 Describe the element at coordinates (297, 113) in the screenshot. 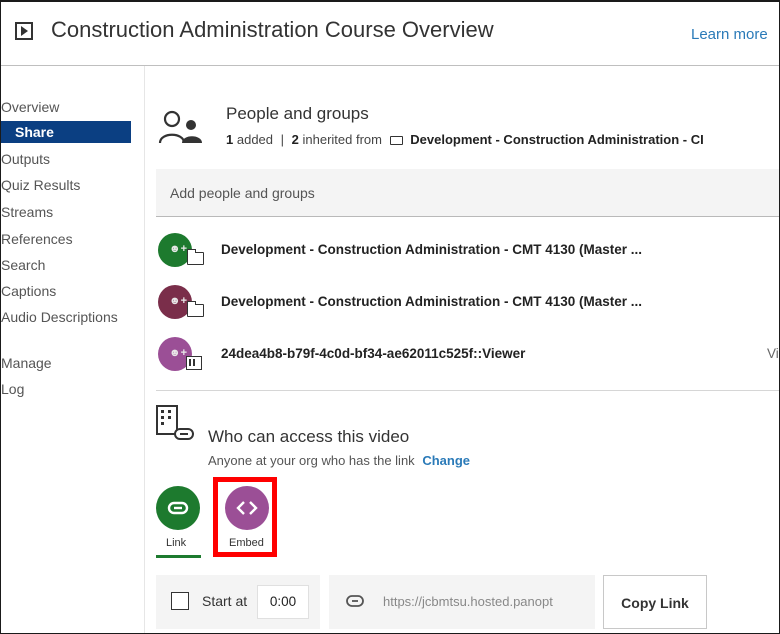

I see `people-groups-title: People and groups` at that location.